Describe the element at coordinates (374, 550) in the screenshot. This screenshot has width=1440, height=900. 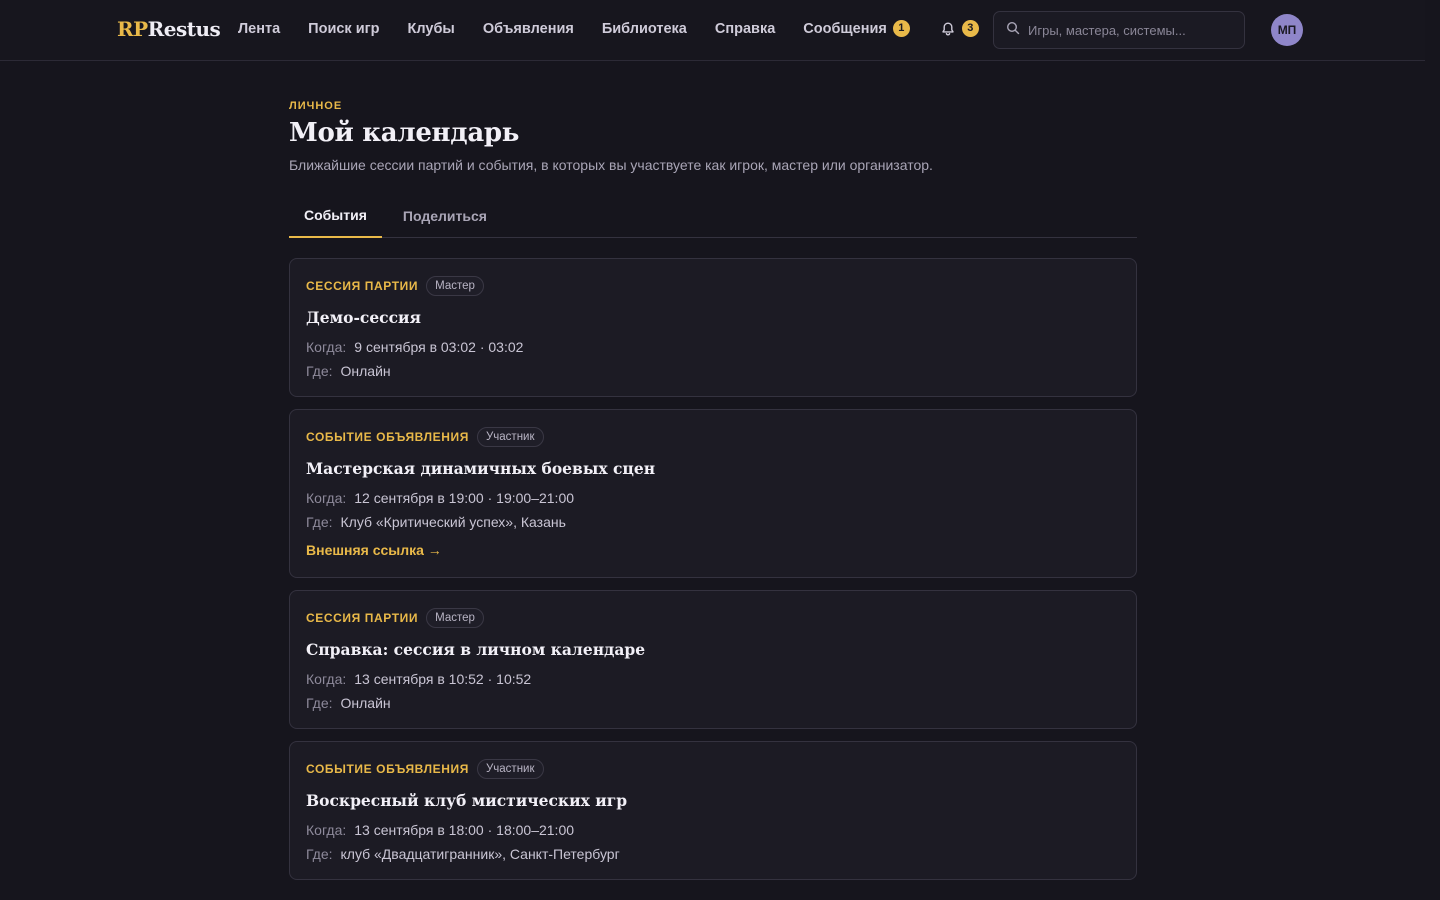
I see `external-link: Внешняя ссылка →` at that location.